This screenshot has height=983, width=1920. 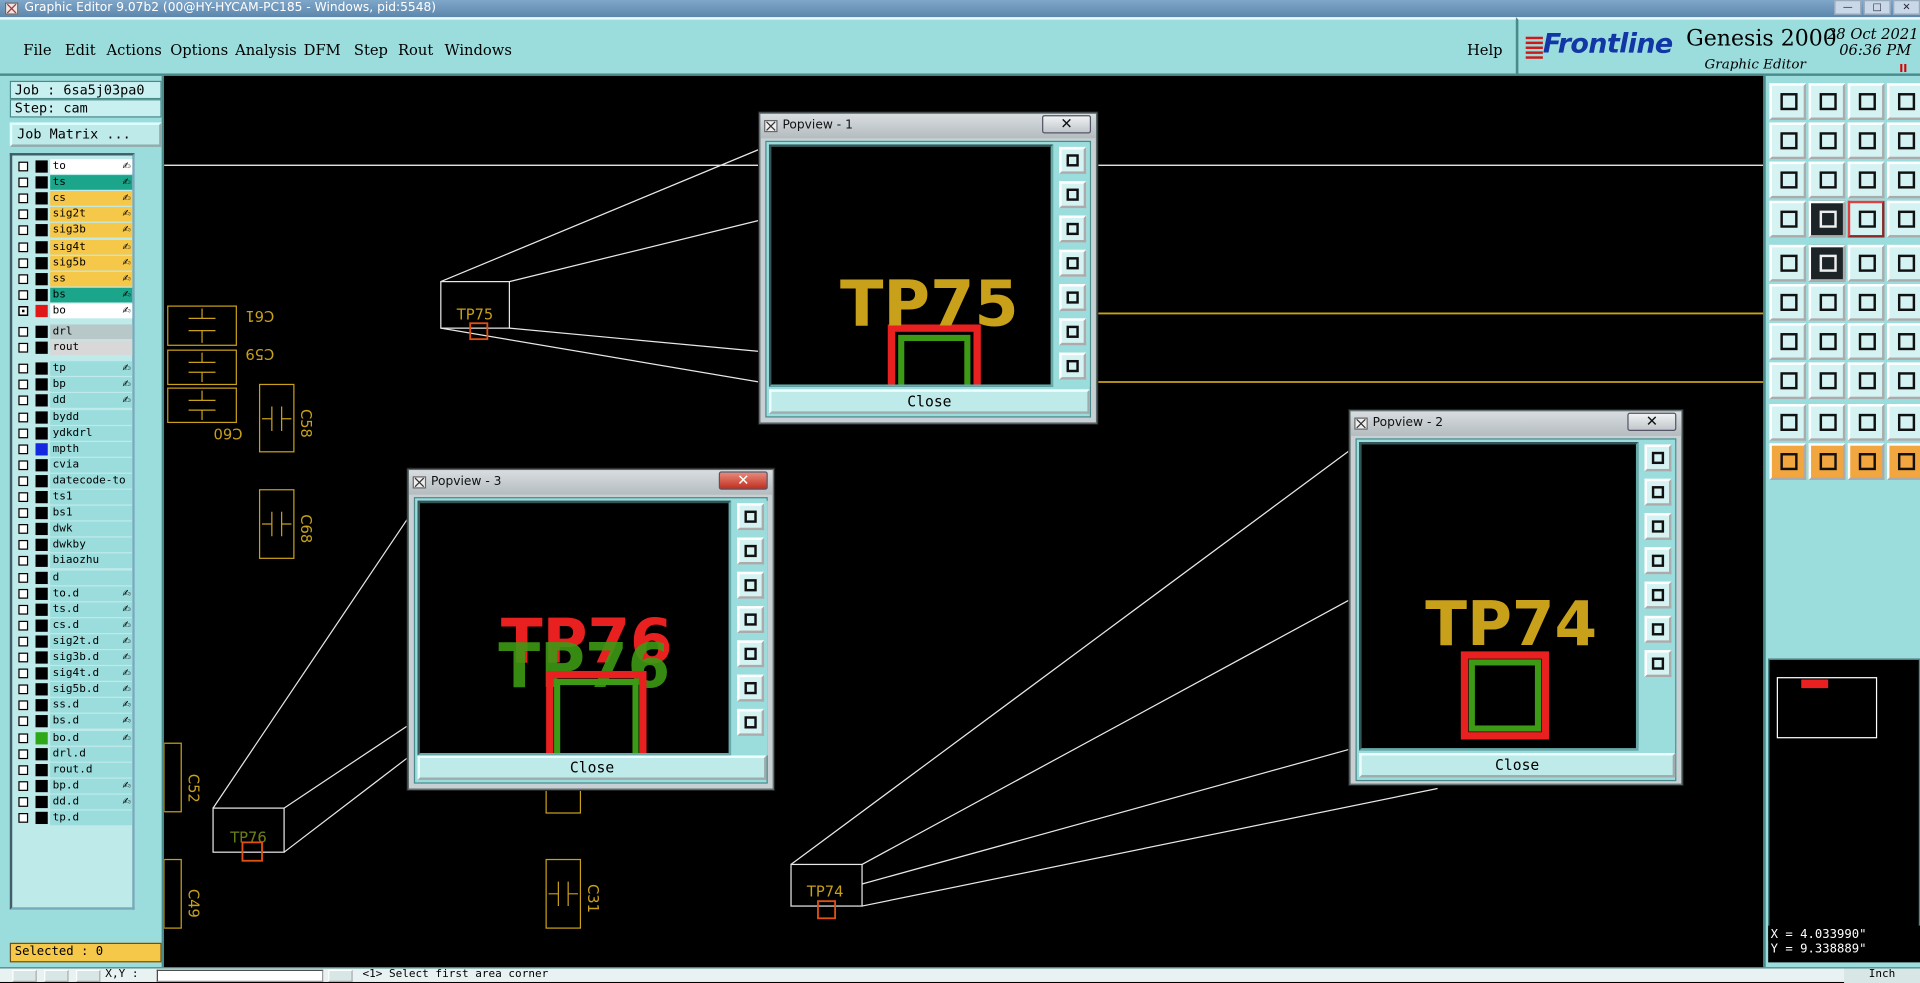 I want to click on layer-name: tp, so click(x=91, y=369).